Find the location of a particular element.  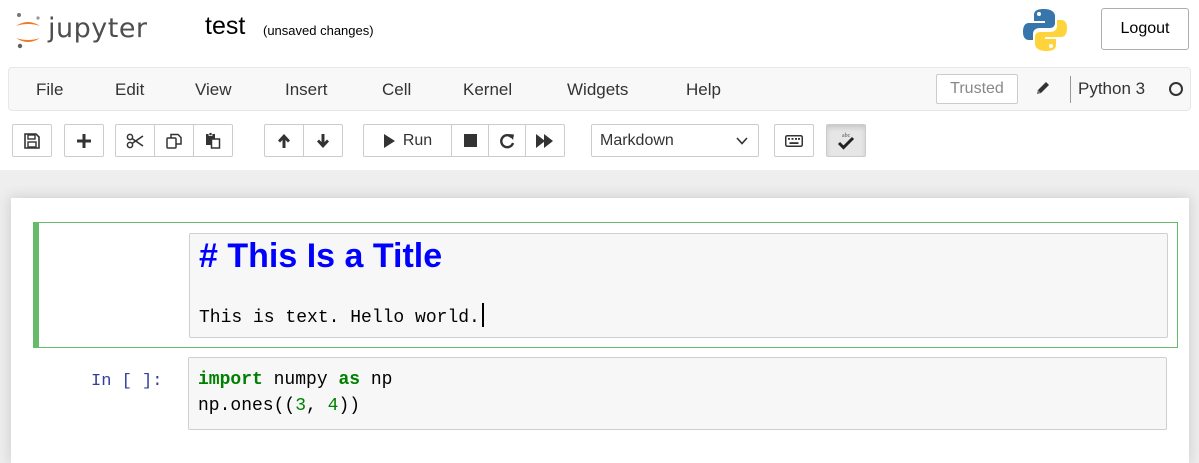

jupyter-logo-icon is located at coordinates (28, 31).